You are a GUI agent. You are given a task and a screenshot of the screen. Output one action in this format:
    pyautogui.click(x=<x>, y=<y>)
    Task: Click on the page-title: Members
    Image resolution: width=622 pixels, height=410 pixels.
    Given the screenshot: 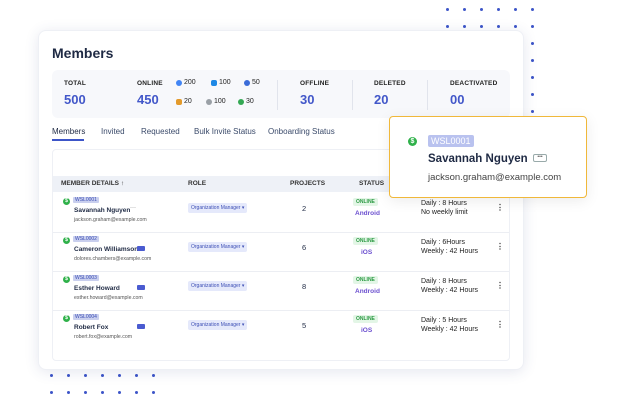 What is the action you would take?
    pyautogui.click(x=83, y=53)
    